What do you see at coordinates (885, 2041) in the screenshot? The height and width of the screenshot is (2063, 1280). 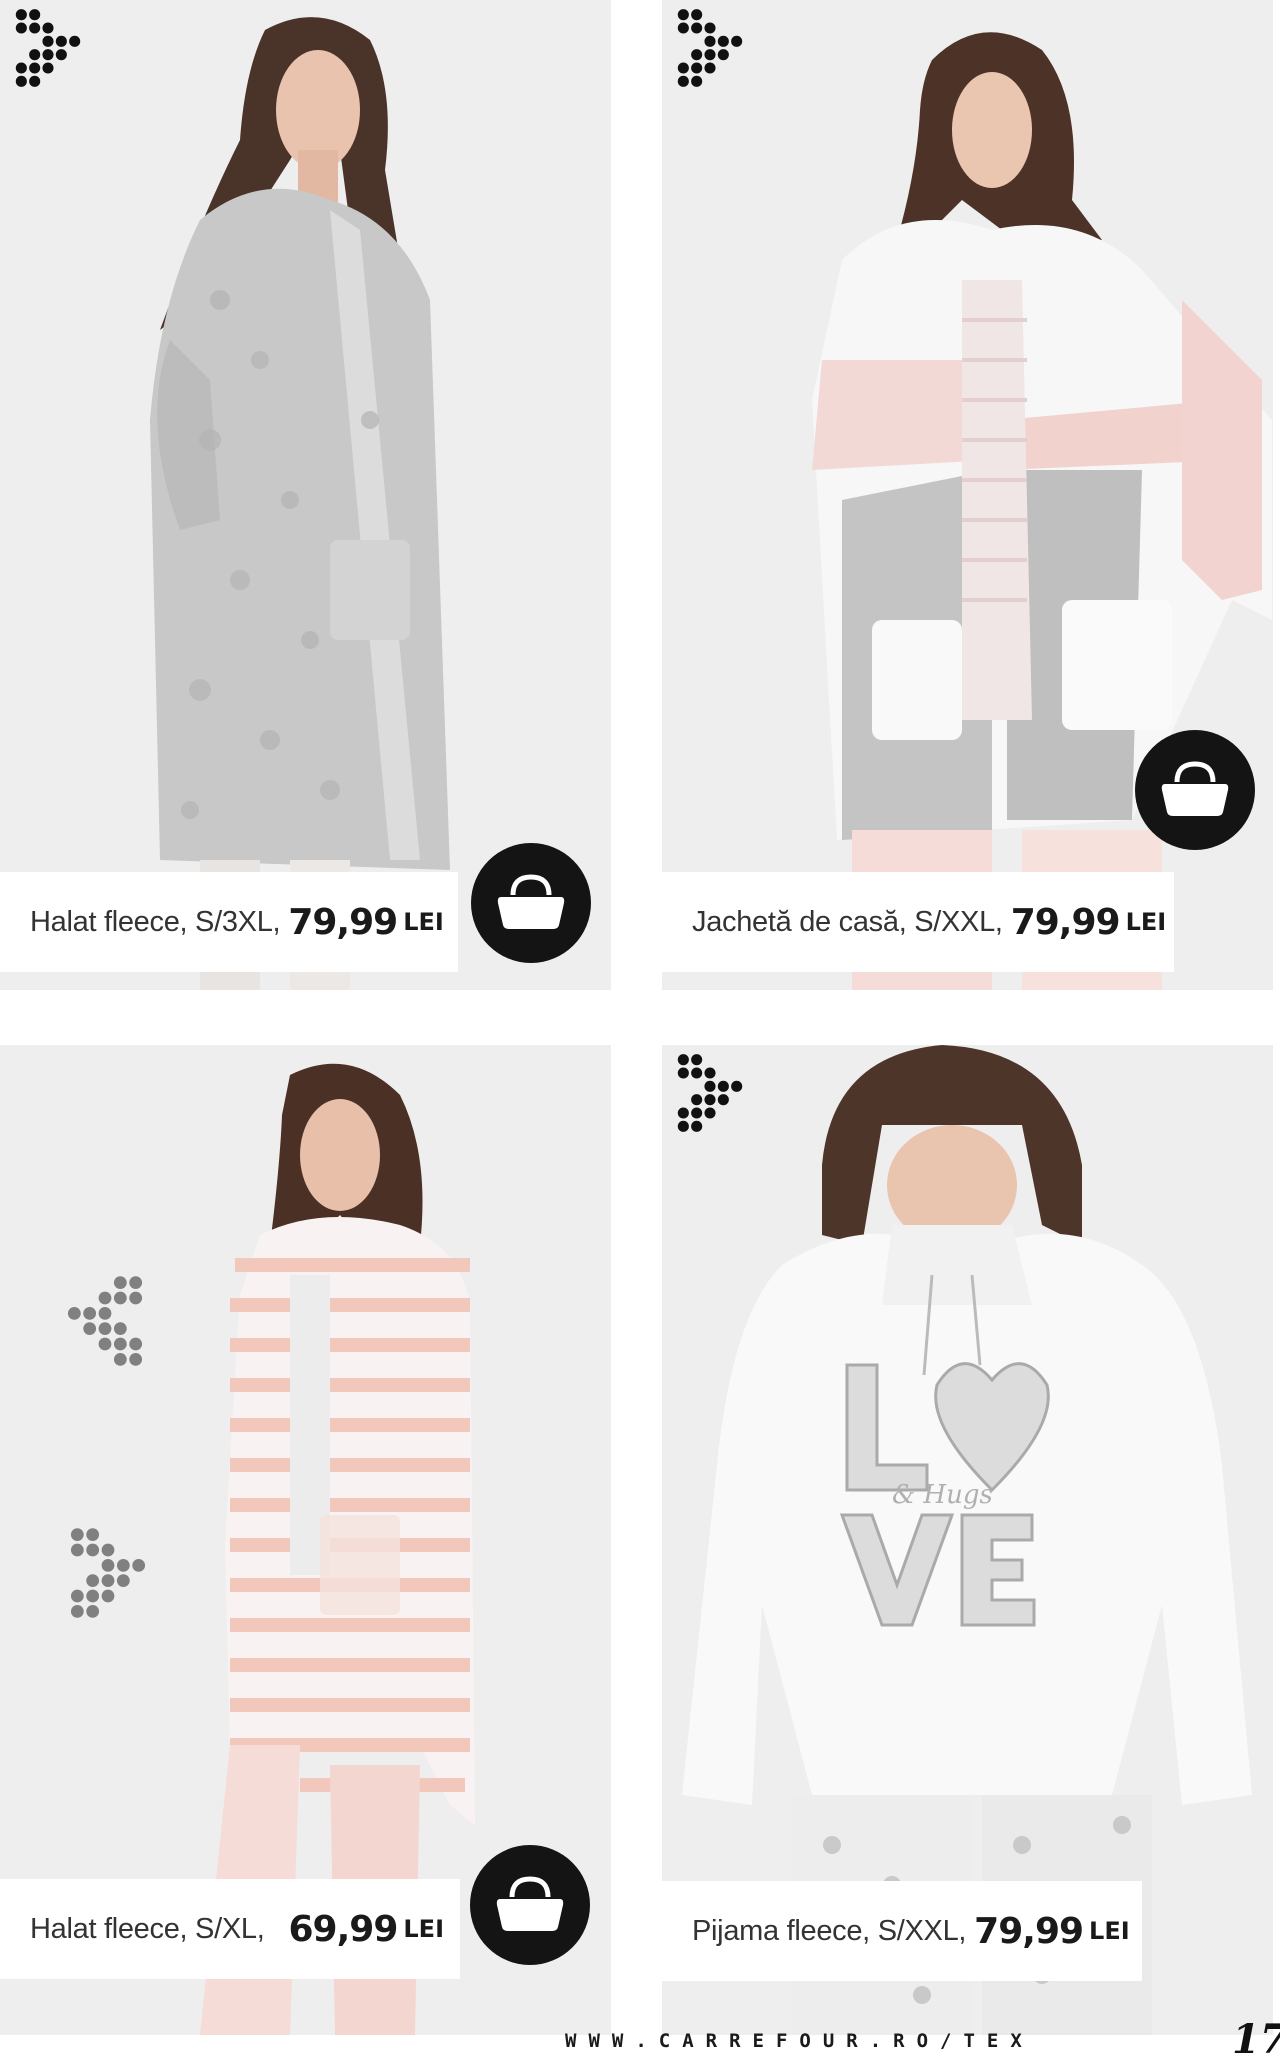 I see `footer-url: WWW.CARREFOUR.RO/TEX` at bounding box center [885, 2041].